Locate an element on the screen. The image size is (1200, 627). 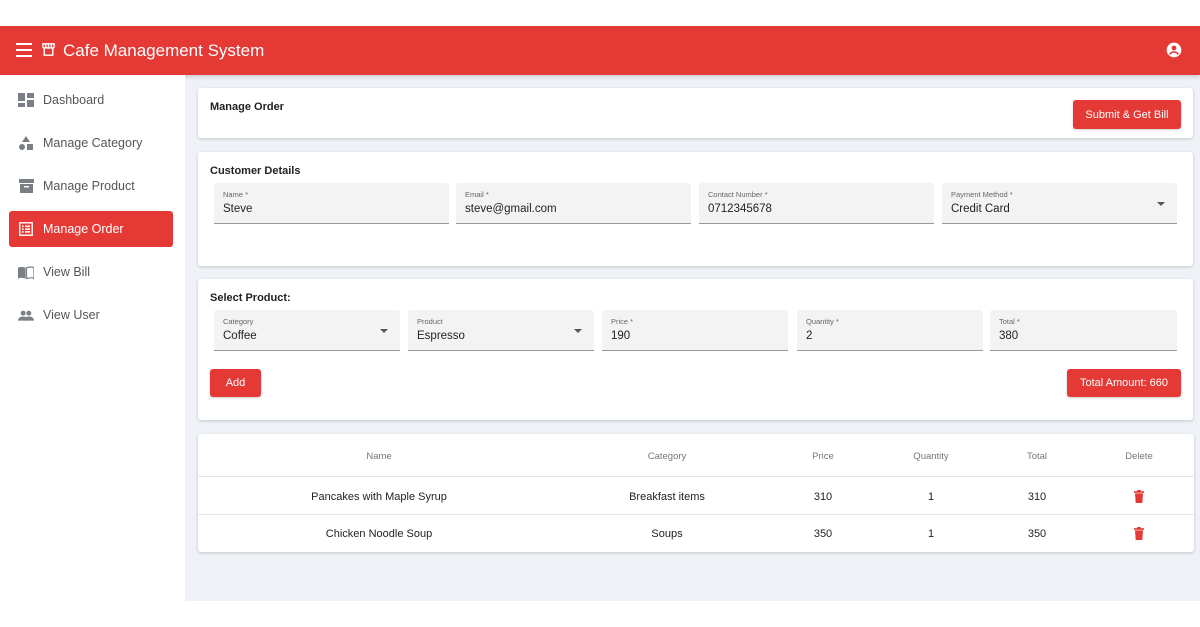
column-header-total: Total is located at coordinates (1037, 456).